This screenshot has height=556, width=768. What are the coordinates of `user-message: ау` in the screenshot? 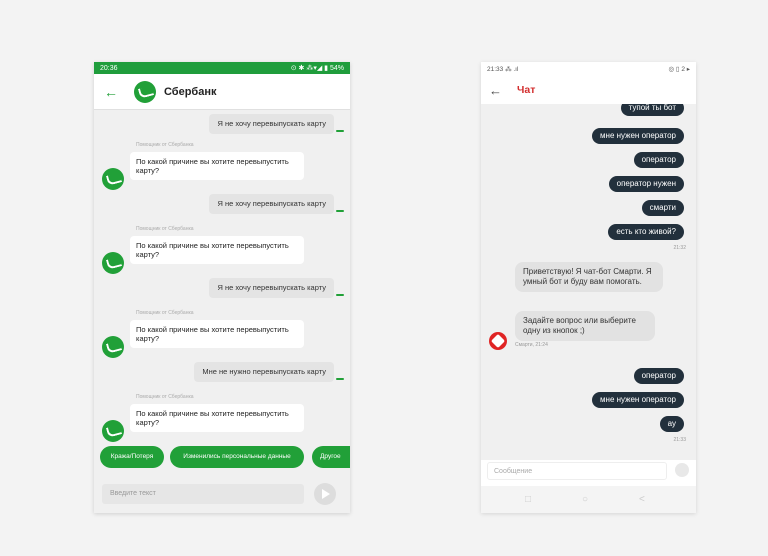 It's located at (671, 424).